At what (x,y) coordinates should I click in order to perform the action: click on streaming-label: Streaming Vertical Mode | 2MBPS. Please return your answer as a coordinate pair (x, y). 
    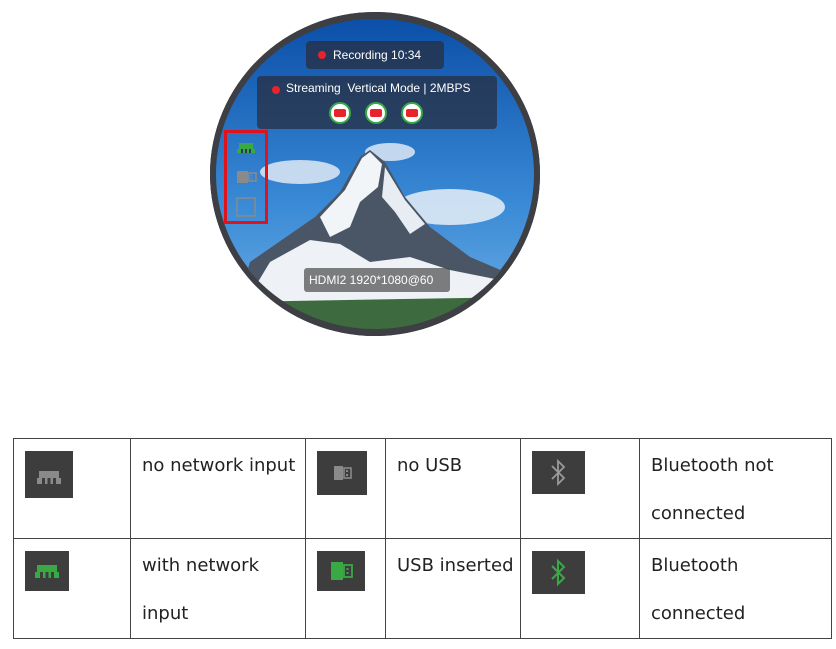
    Looking at the image, I should click on (378, 88).